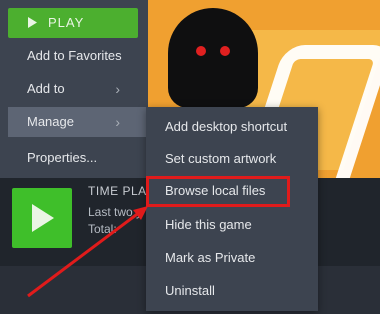 The image size is (380, 314). What do you see at coordinates (87, 252) in the screenshot?
I see `arrow-annotation` at bounding box center [87, 252].